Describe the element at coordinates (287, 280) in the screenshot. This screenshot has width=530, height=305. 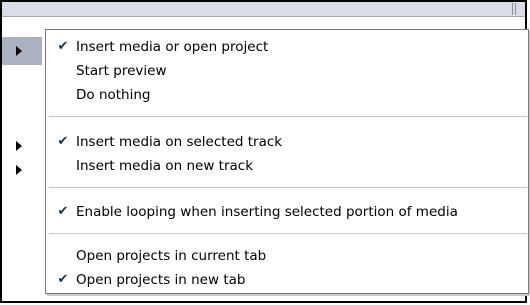
I see `menu-item-open-projects-in-new-tab: ✔ Open projects in new tab` at that location.